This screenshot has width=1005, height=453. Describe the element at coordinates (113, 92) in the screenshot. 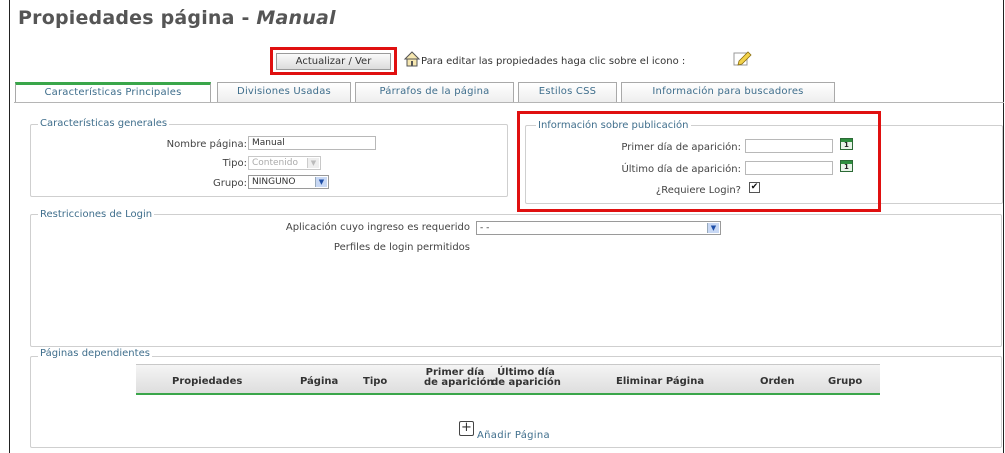

I see `tab-caracteristicas-principales: Características Principales` at that location.